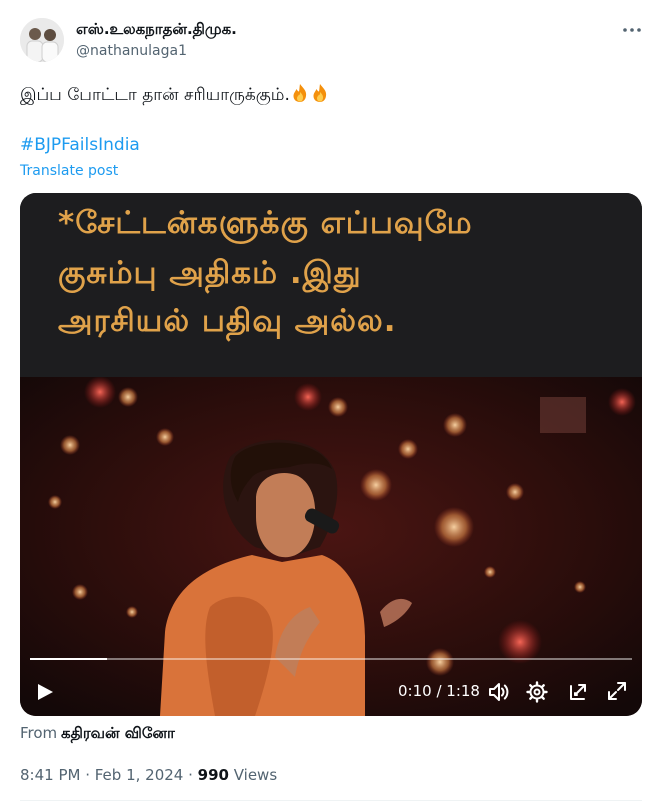  I want to click on post-text-content: இப்ப போட்டா தான் சரியாருக்கும்., so click(155, 95).